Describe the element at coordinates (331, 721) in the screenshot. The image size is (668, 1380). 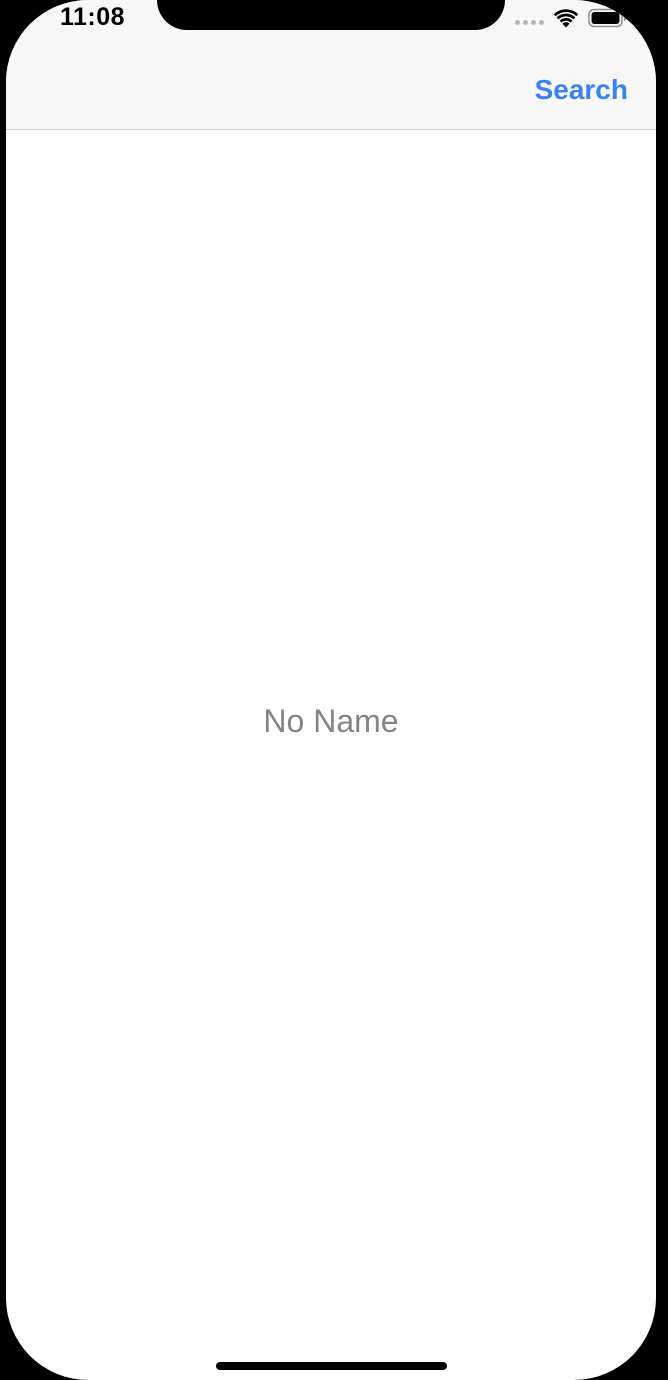
I see `empty-state-label: No Name` at that location.